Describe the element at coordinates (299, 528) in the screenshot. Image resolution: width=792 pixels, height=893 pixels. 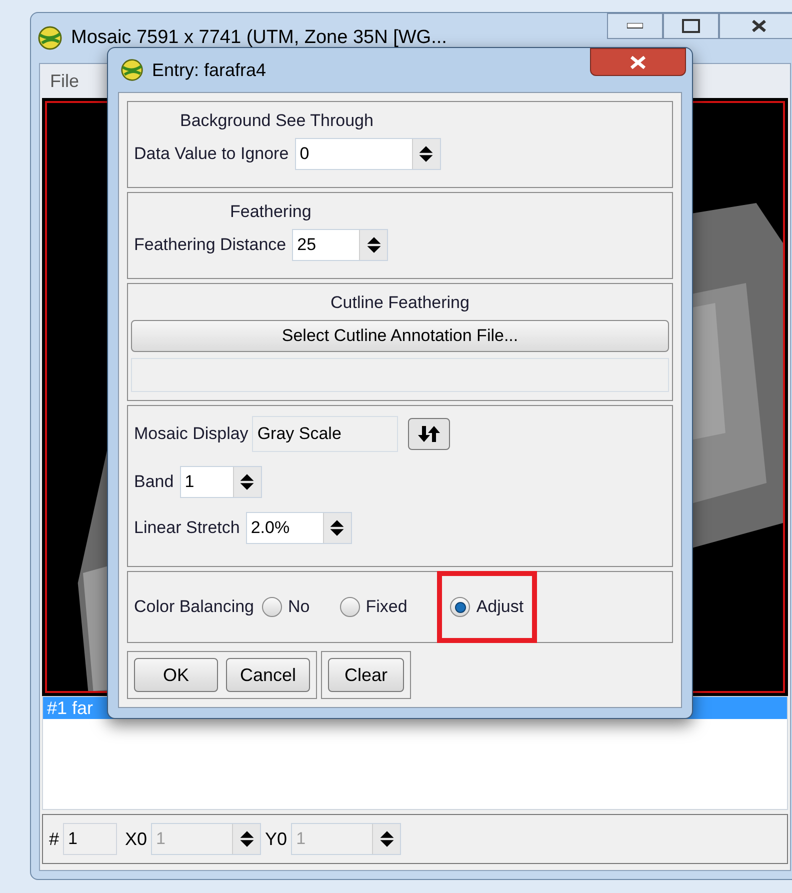
I see `stretch-spinner: 2.0%` at that location.